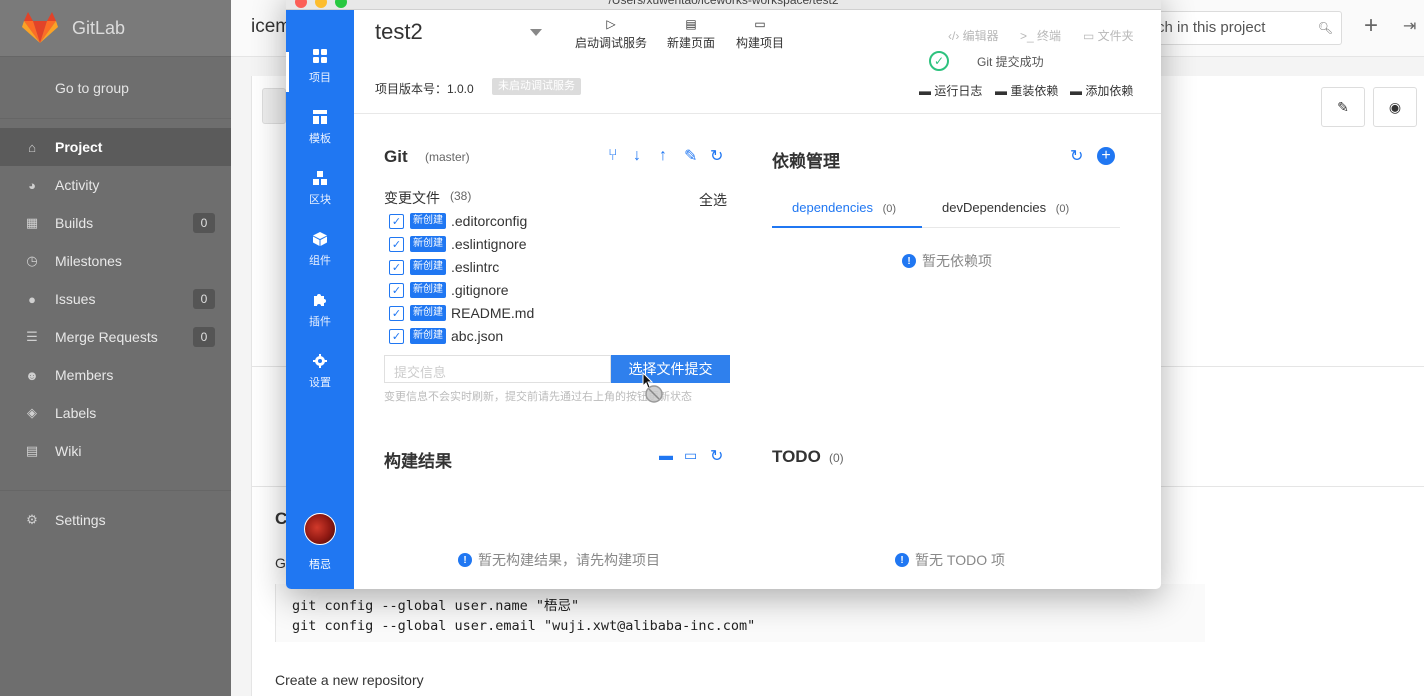 The image size is (1424, 696). I want to click on nav-item-issues: ● Issues 0, so click(115, 299).